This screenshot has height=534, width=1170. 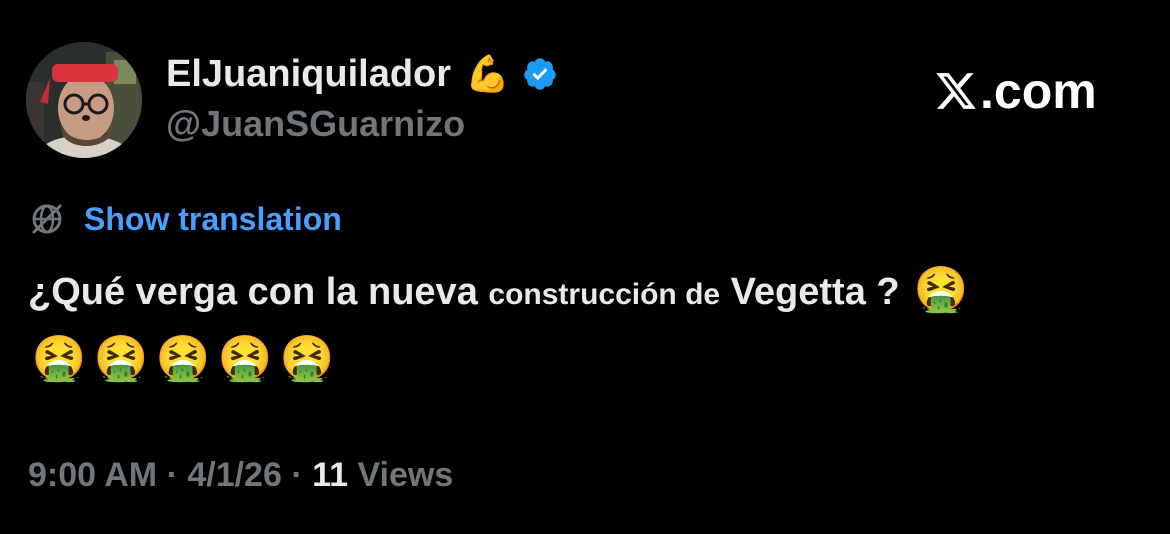 I want to click on tweet-text-part: ?, so click(x=893, y=292).